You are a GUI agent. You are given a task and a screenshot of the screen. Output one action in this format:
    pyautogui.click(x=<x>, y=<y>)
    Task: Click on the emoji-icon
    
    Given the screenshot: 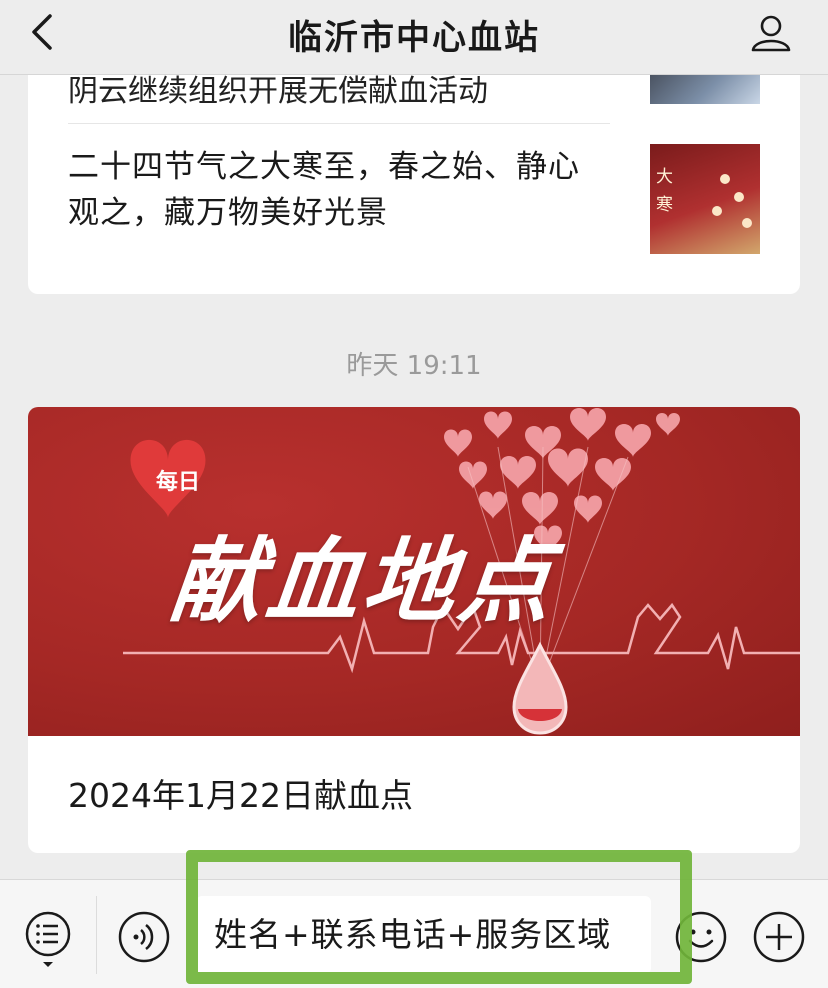 What is the action you would take?
    pyautogui.click(x=701, y=937)
    